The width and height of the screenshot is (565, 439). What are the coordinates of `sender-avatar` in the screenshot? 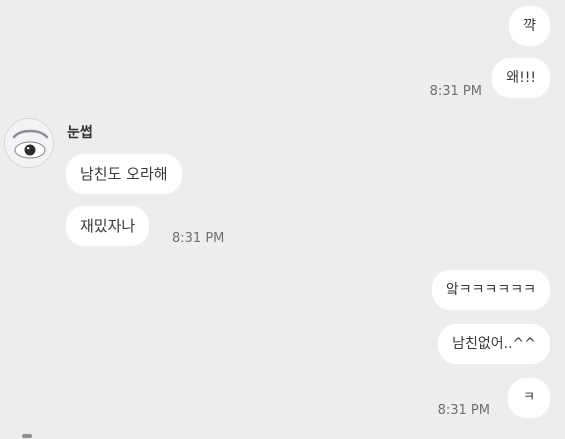 It's located at (29, 143).